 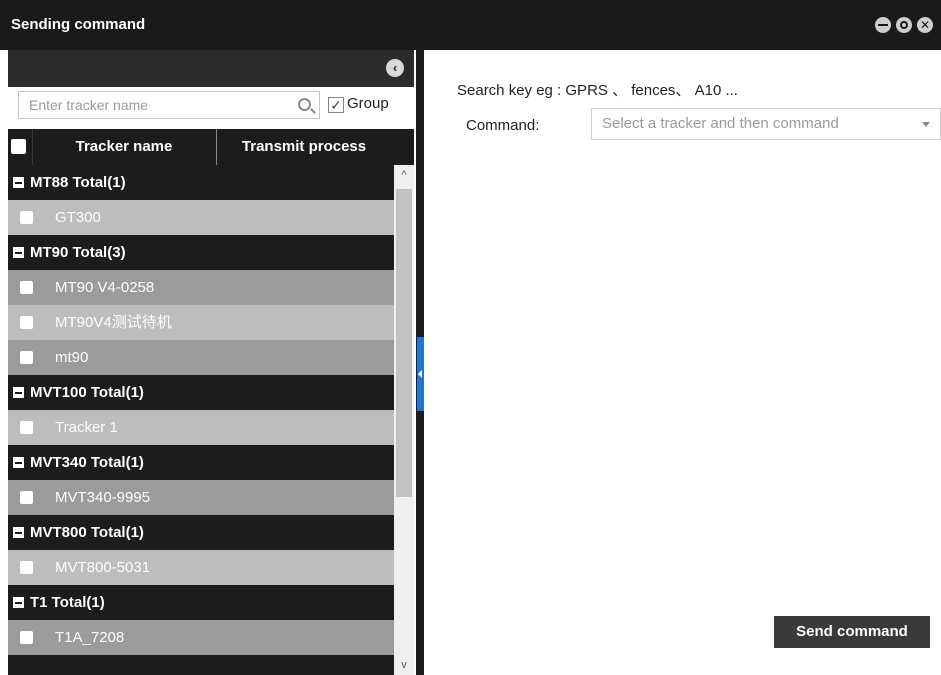 I want to click on send-command-button: Send command, so click(x=852, y=632).